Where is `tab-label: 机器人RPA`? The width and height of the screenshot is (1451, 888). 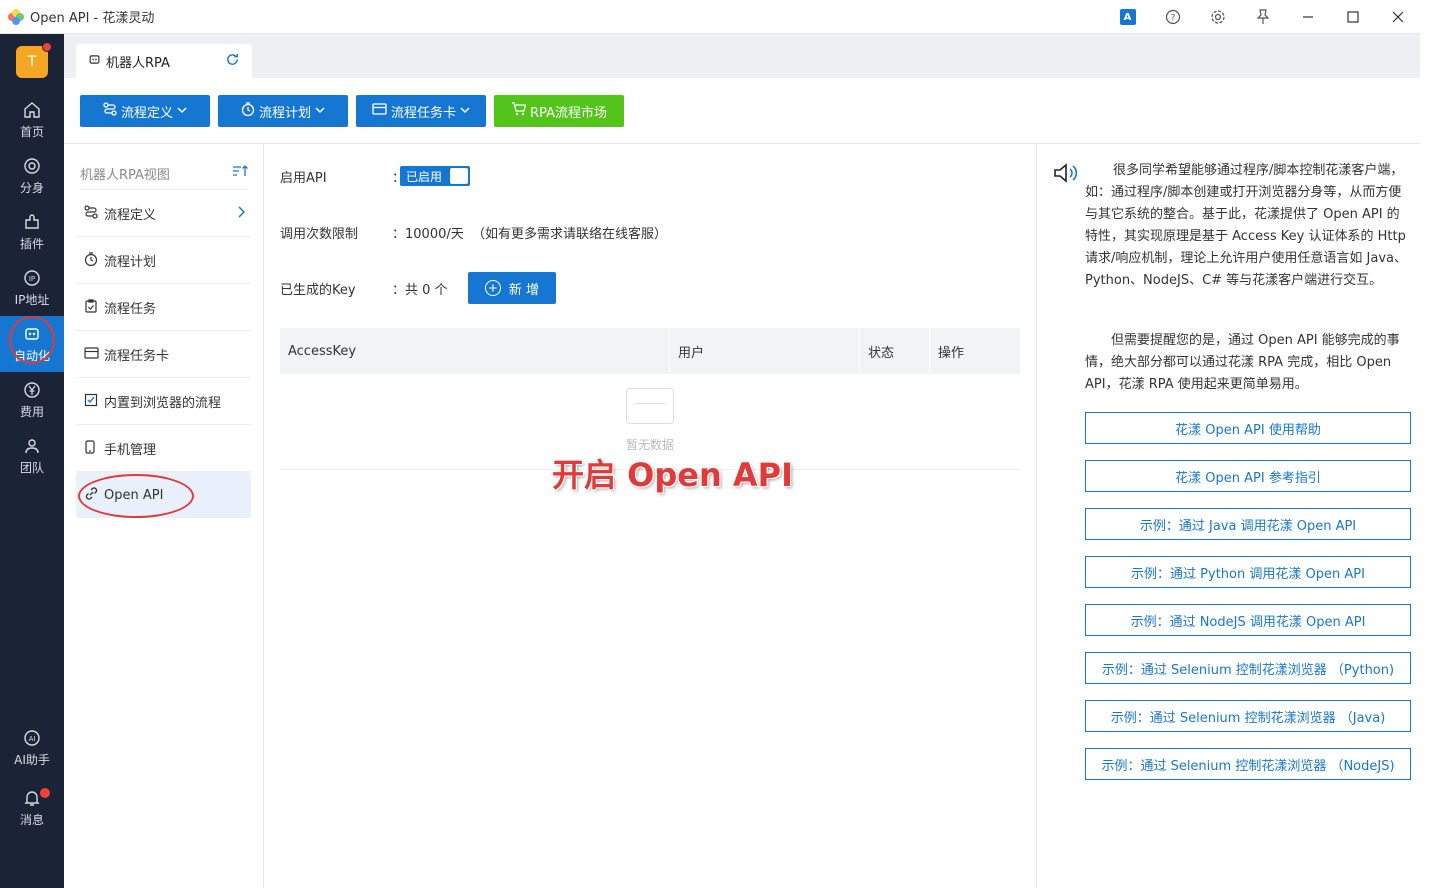 tab-label: 机器人RPA is located at coordinates (138, 63).